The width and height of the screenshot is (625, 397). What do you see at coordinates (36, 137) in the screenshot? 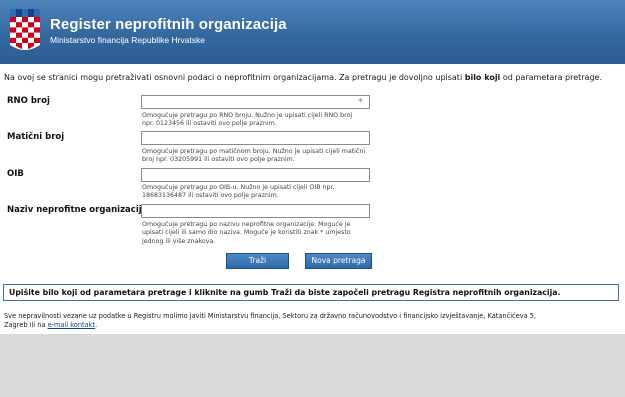
I see `maticni-label: Matični broj` at bounding box center [36, 137].